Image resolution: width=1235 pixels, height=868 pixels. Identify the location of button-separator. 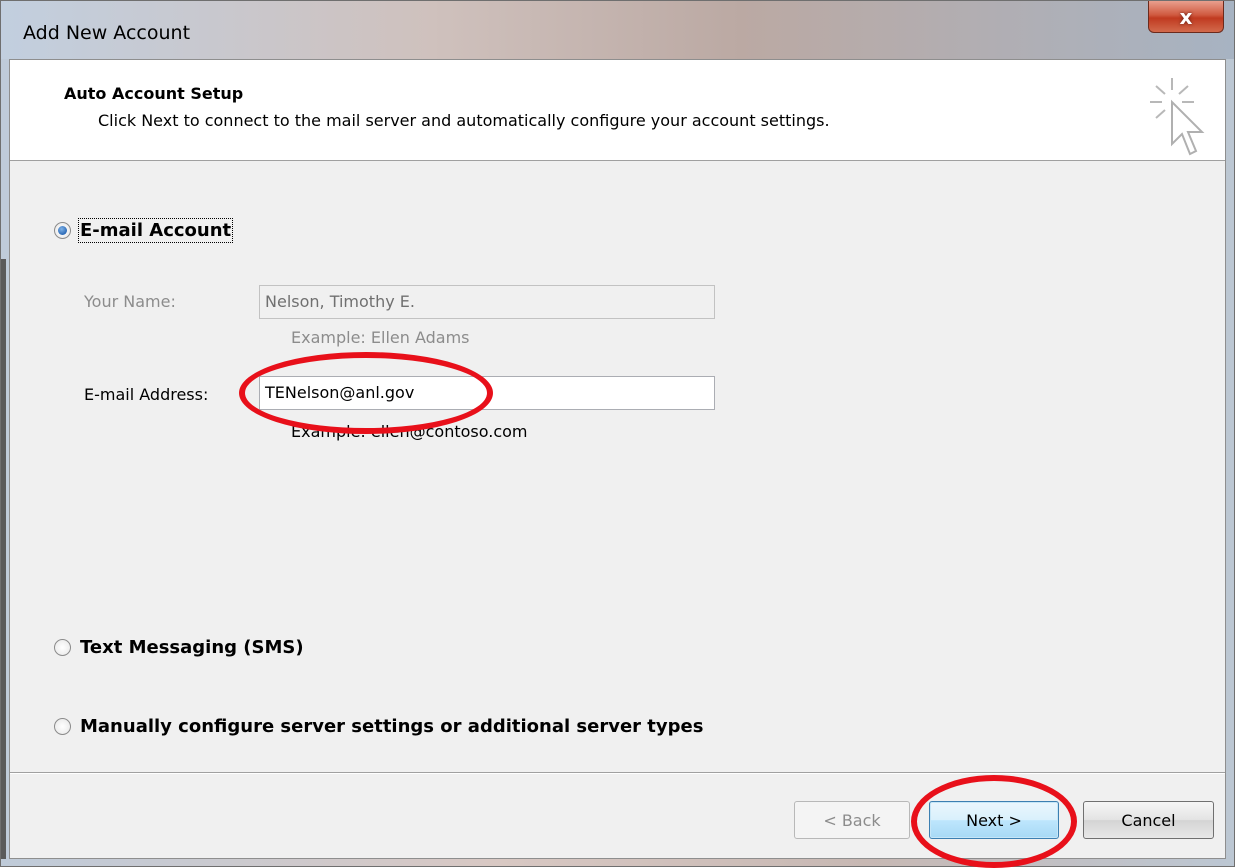
(617, 773).